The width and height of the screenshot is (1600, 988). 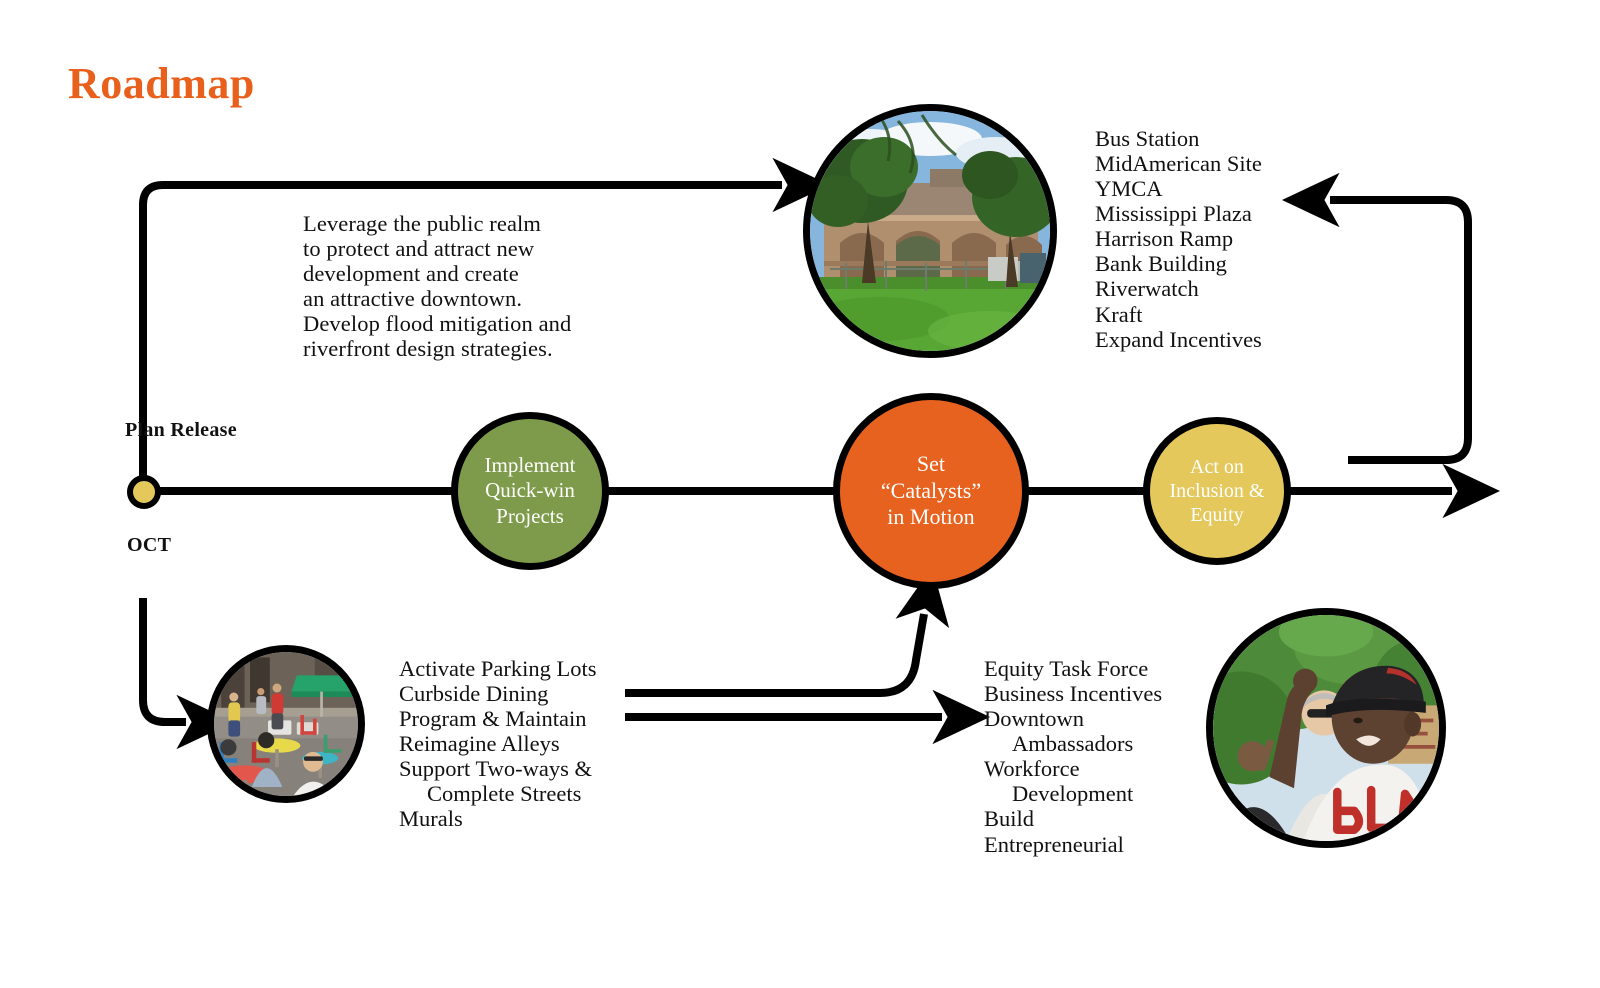 What do you see at coordinates (1178, 164) in the screenshot?
I see `catalyst-item: MidAmerican Site` at bounding box center [1178, 164].